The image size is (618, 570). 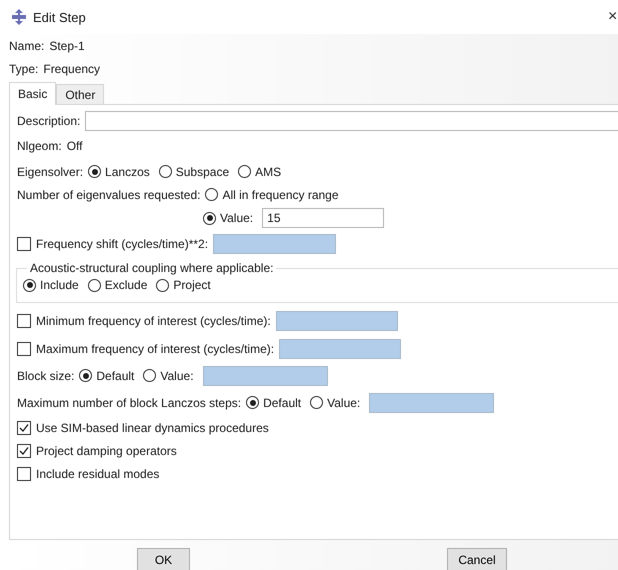 I want to click on option-label: Use SIM-based linear dynamics procedures, so click(x=152, y=427).